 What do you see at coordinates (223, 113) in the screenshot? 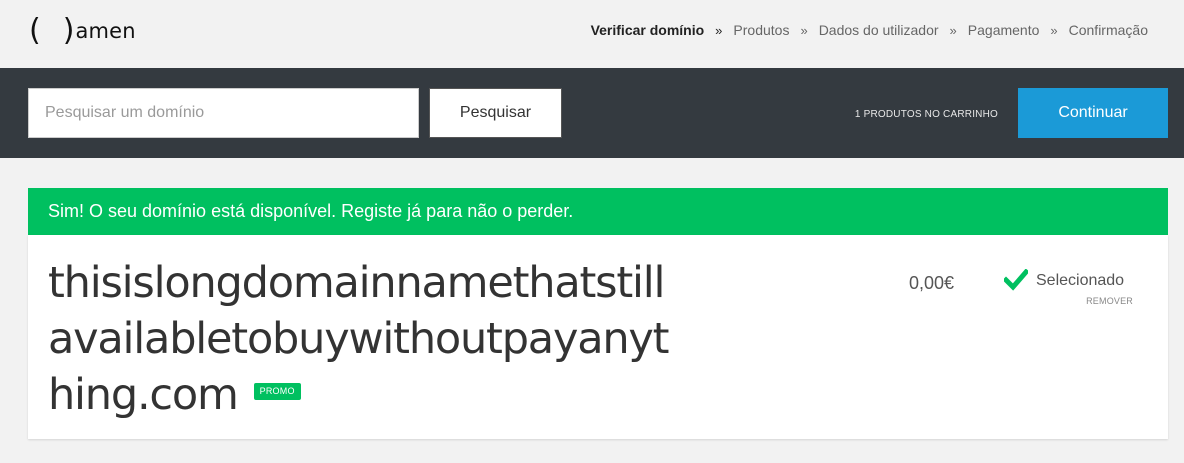
I see `domain-search-input` at bounding box center [223, 113].